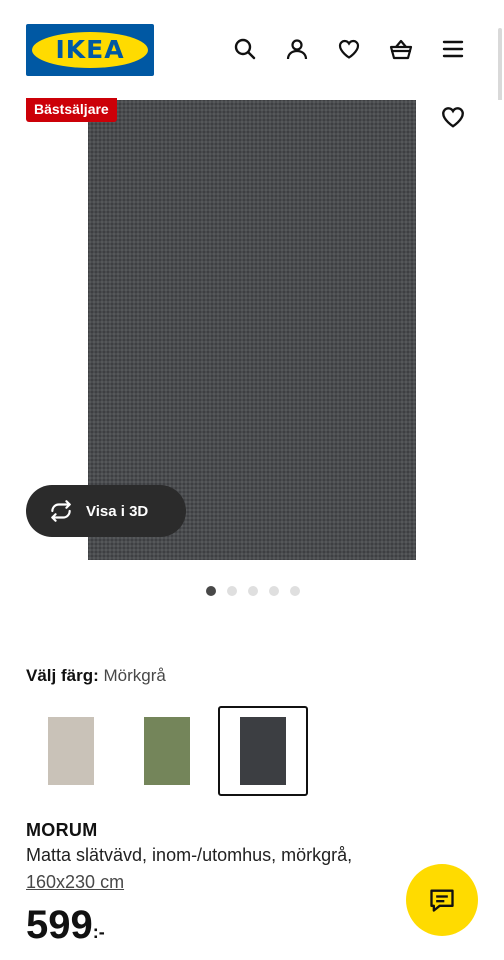  Describe the element at coordinates (62, 675) in the screenshot. I see `color-label-key: Välj färg:` at that location.